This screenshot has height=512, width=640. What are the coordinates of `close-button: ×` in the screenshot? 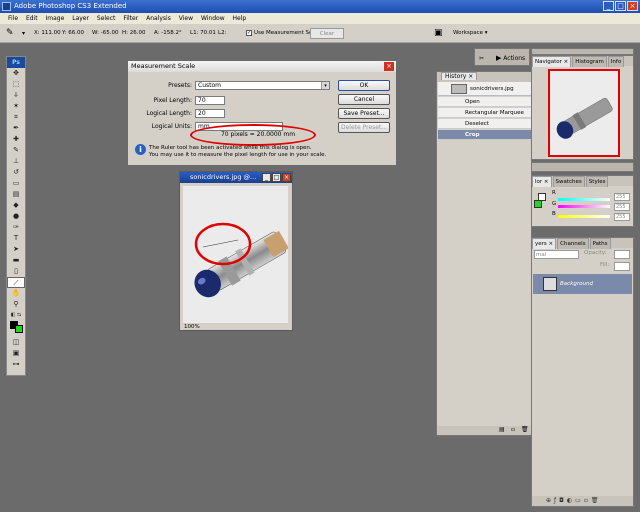 It's located at (632, 6).